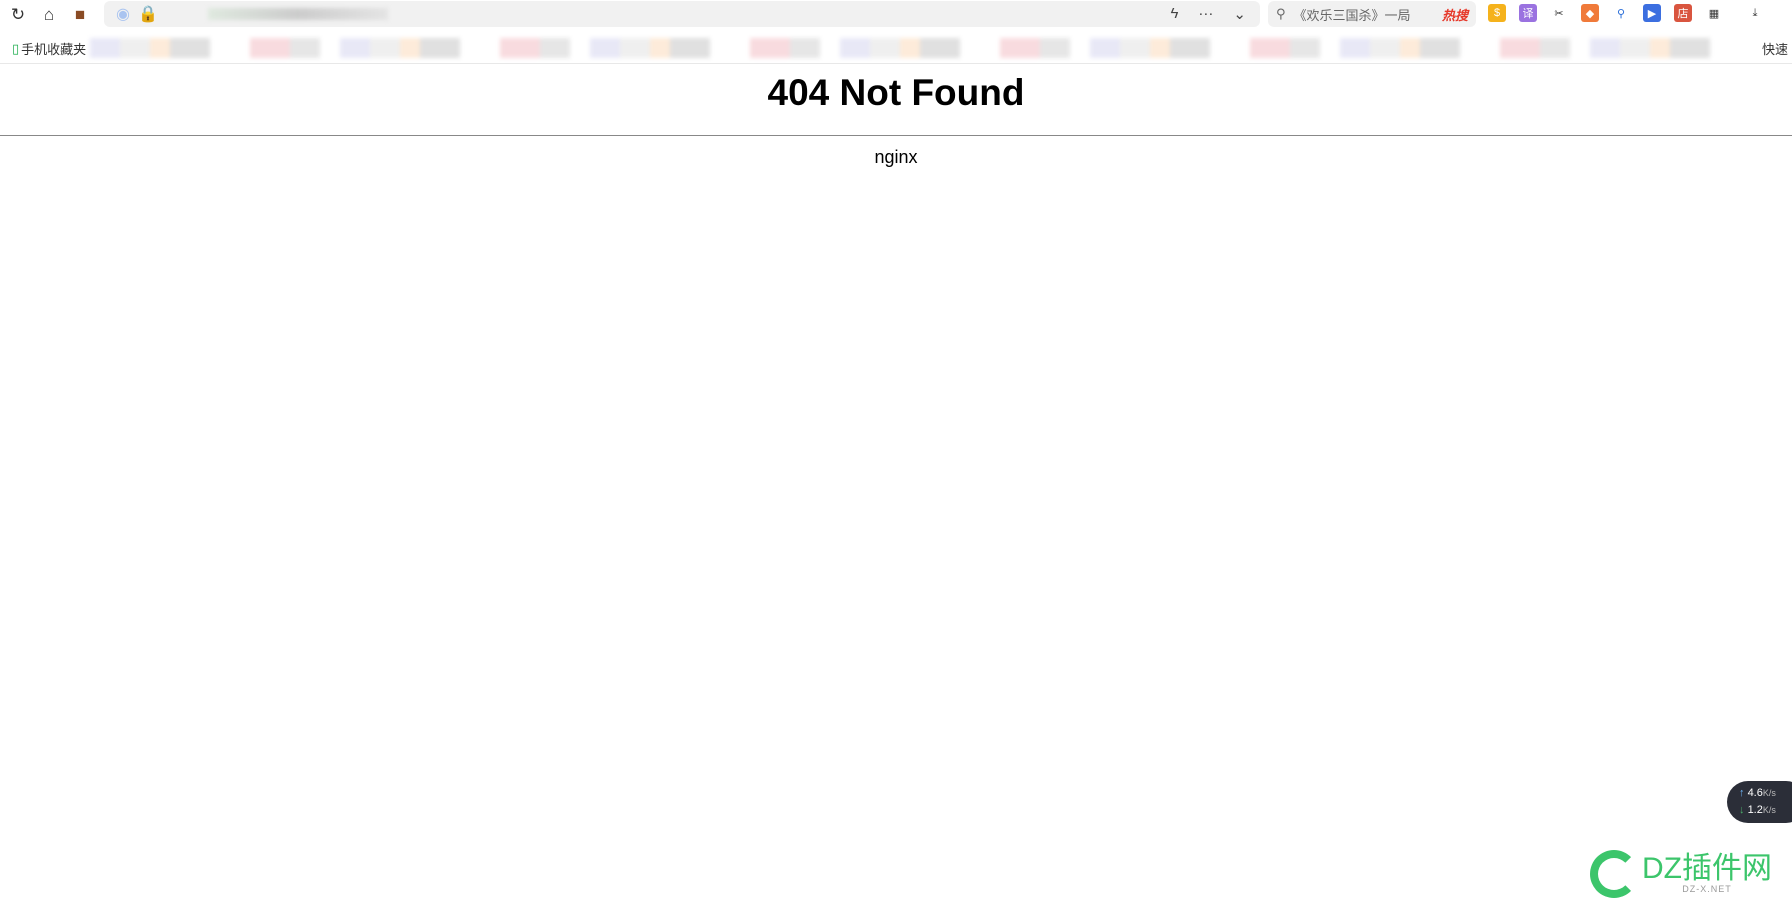  I want to click on hot-search-label: 热搜, so click(1455, 14).